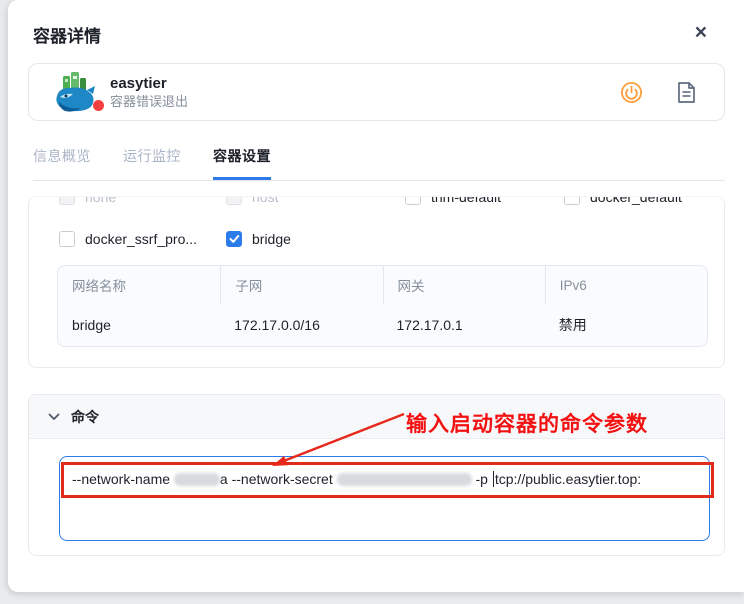  What do you see at coordinates (98, 105) in the screenshot?
I see `status-dot` at bounding box center [98, 105].